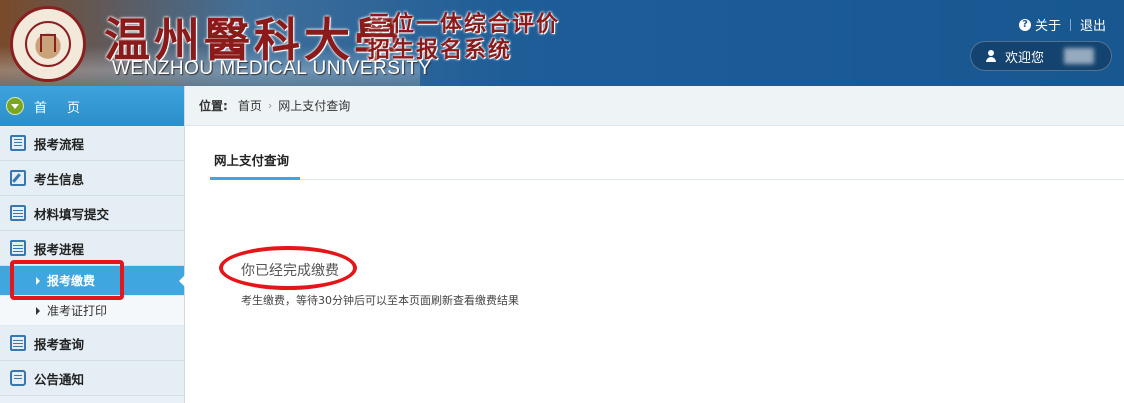 This screenshot has width=1124, height=403. Describe the element at coordinates (314, 106) in the screenshot. I see `breadcrumb-current: 网上支付查询` at that location.